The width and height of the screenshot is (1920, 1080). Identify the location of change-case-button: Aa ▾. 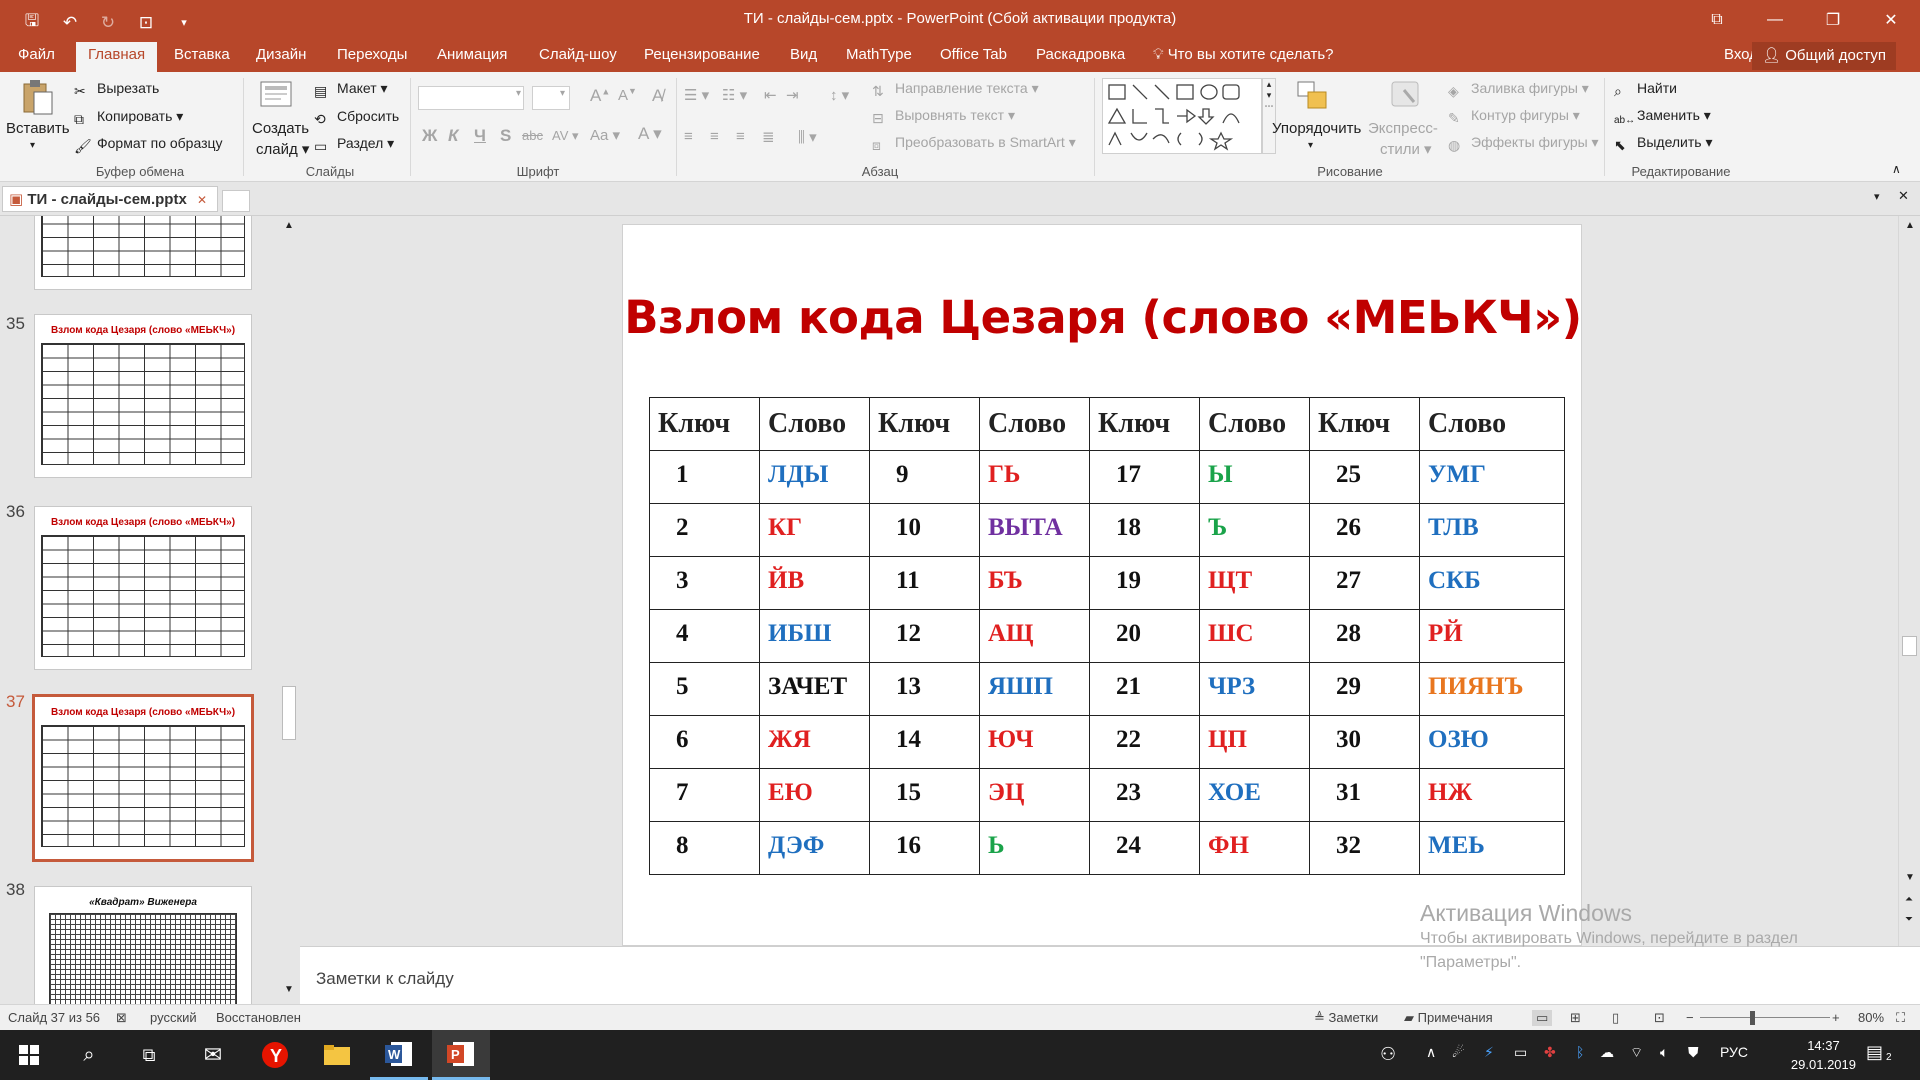
(605, 135).